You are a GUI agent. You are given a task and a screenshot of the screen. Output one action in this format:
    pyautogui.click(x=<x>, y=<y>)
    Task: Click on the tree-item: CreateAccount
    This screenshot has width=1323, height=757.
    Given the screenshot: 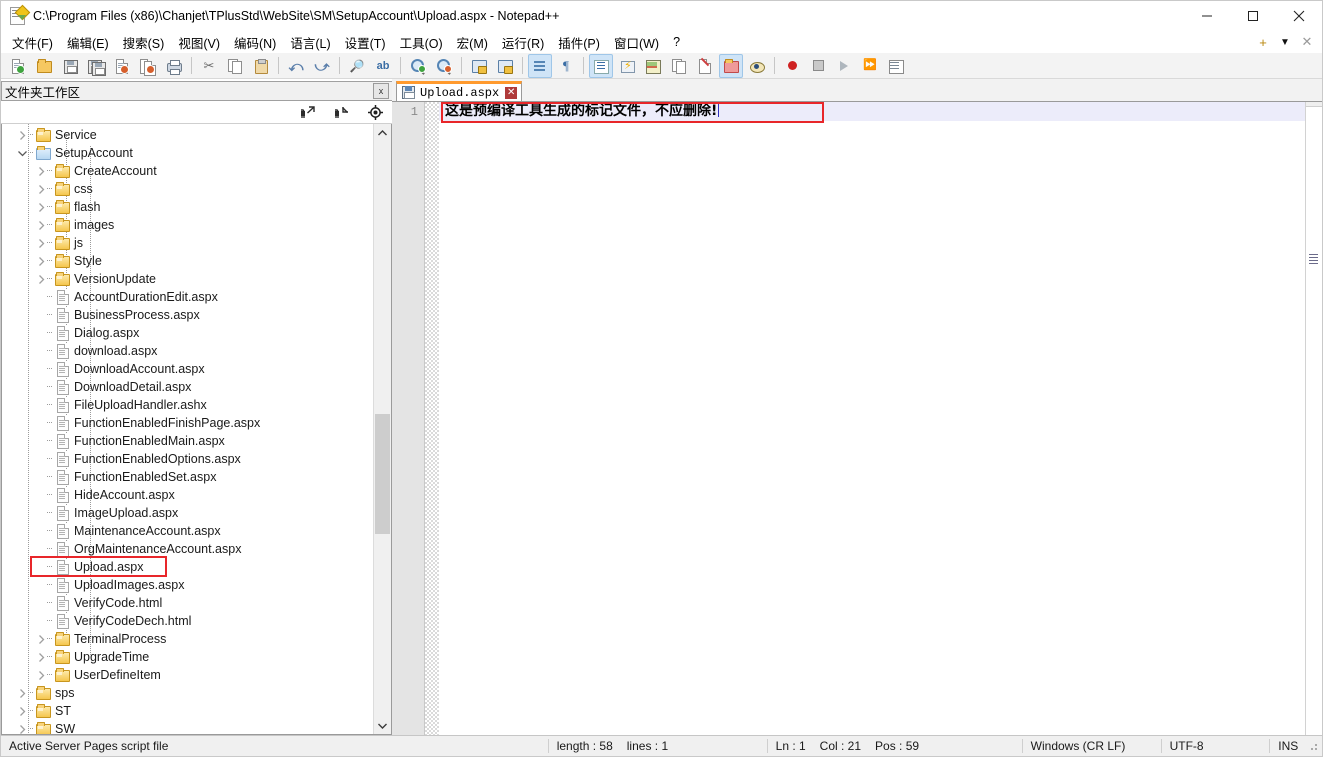 What is the action you would take?
    pyautogui.click(x=187, y=171)
    